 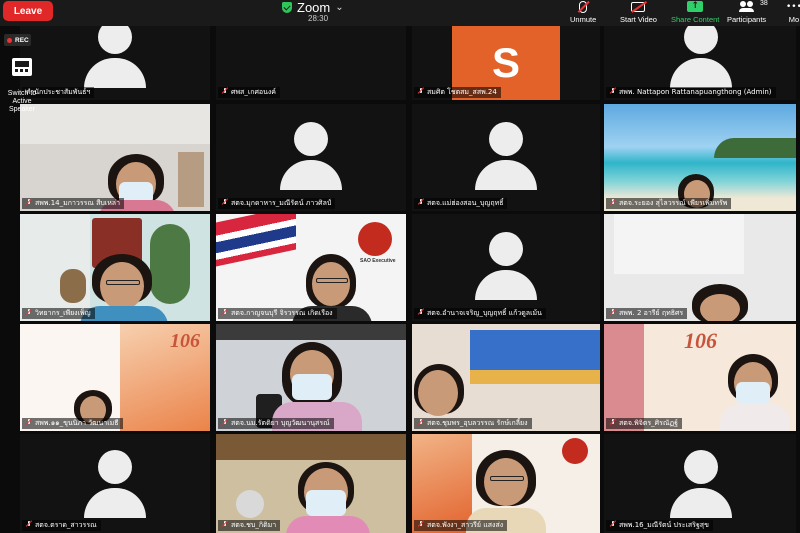 I want to click on video-tile: สตจ.ระยอง สุไลวรรณ์ เพียรเพิ่มทรัพ, so click(x=700, y=157).